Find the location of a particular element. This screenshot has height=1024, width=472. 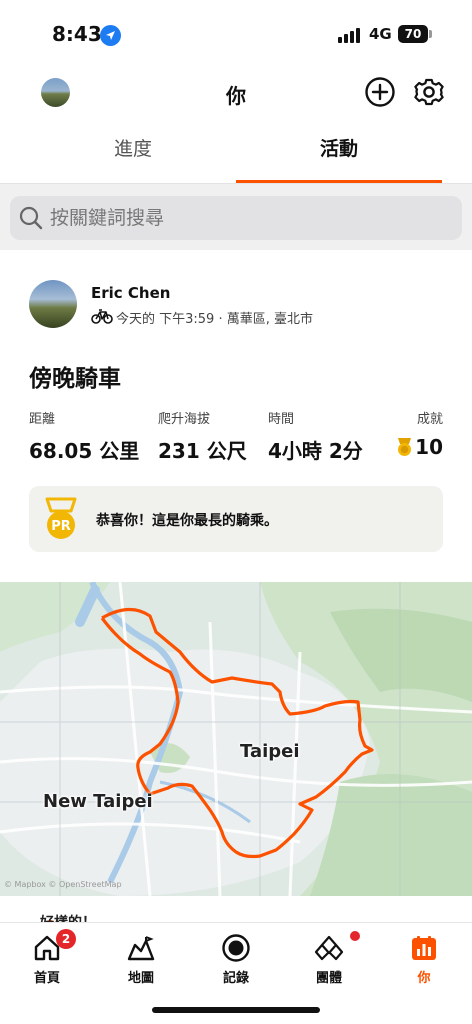

new-activity-dot is located at coordinates (355, 936).